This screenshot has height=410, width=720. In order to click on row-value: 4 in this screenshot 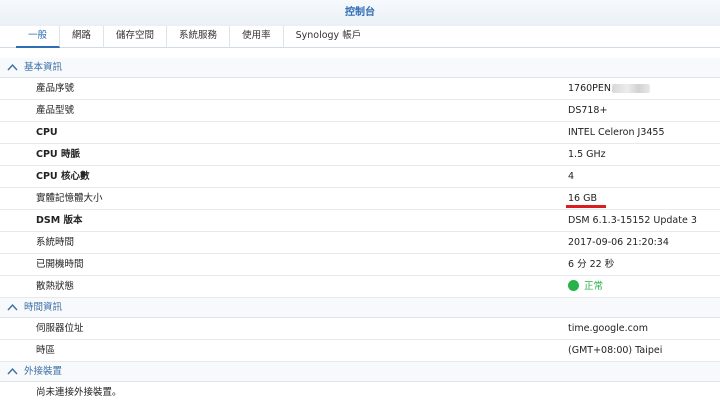, I will do `click(571, 176)`.